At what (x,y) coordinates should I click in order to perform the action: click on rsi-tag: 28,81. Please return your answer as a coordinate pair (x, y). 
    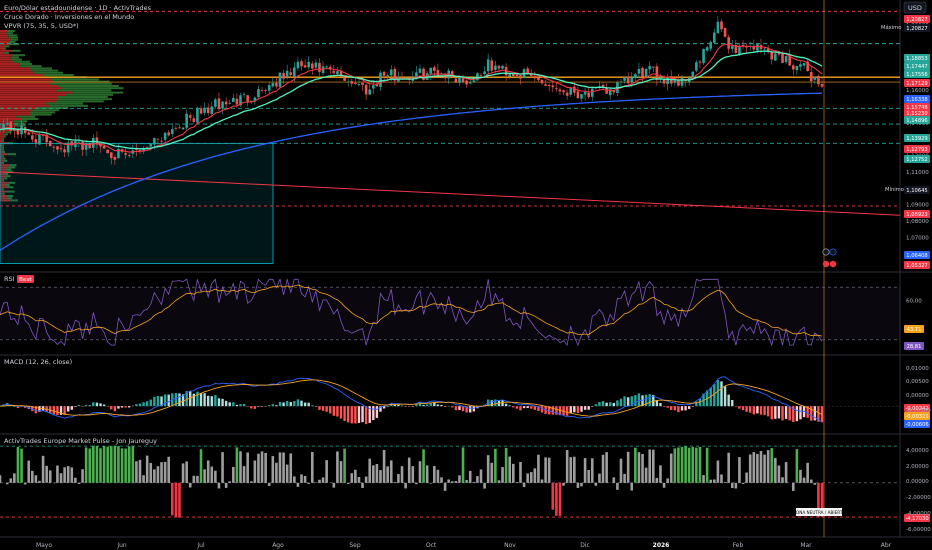
    Looking at the image, I should click on (914, 346).